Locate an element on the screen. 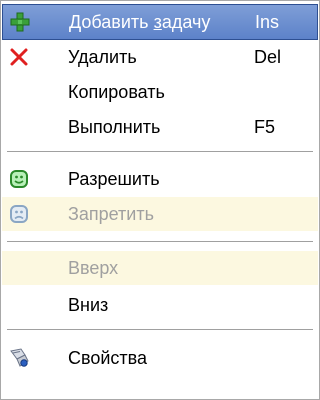 This screenshot has width=320, height=400. menu-item-label: Вверх is located at coordinates (93, 268).